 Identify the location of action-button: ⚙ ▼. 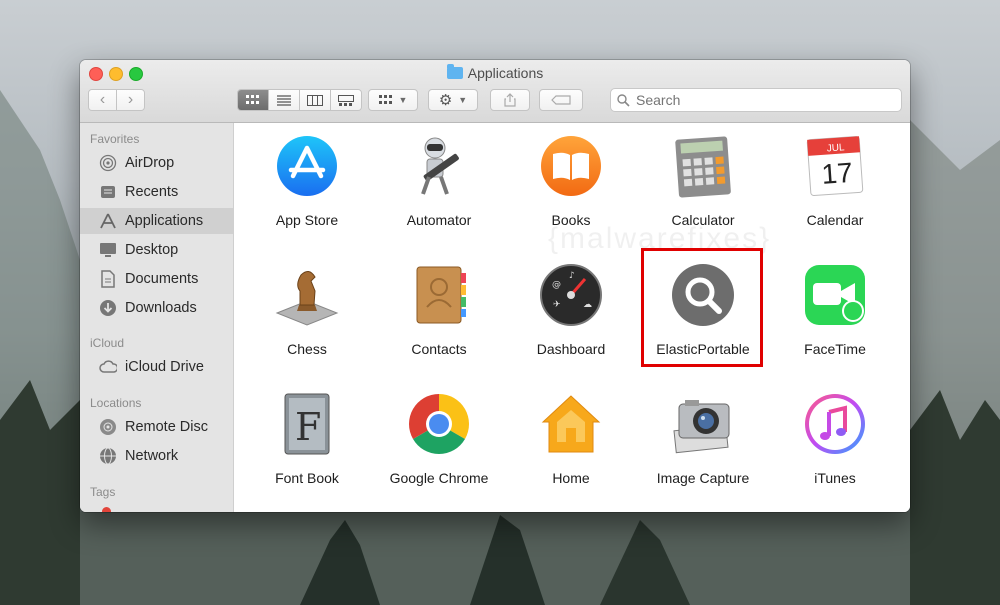
(453, 100).